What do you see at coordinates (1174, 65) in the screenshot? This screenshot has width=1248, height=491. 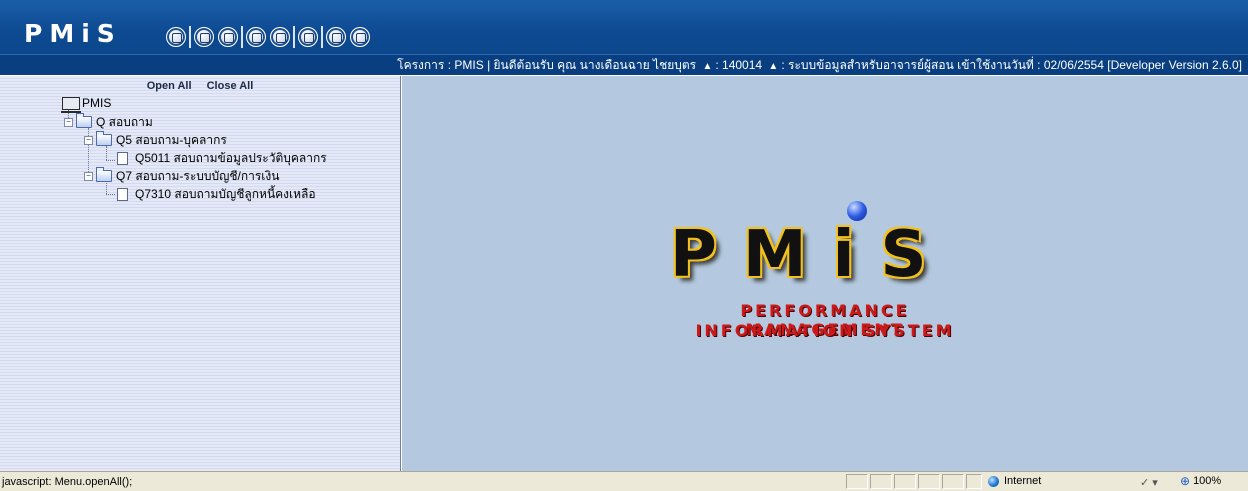 I see `version-label: [Developer Version 2.6.0]` at bounding box center [1174, 65].